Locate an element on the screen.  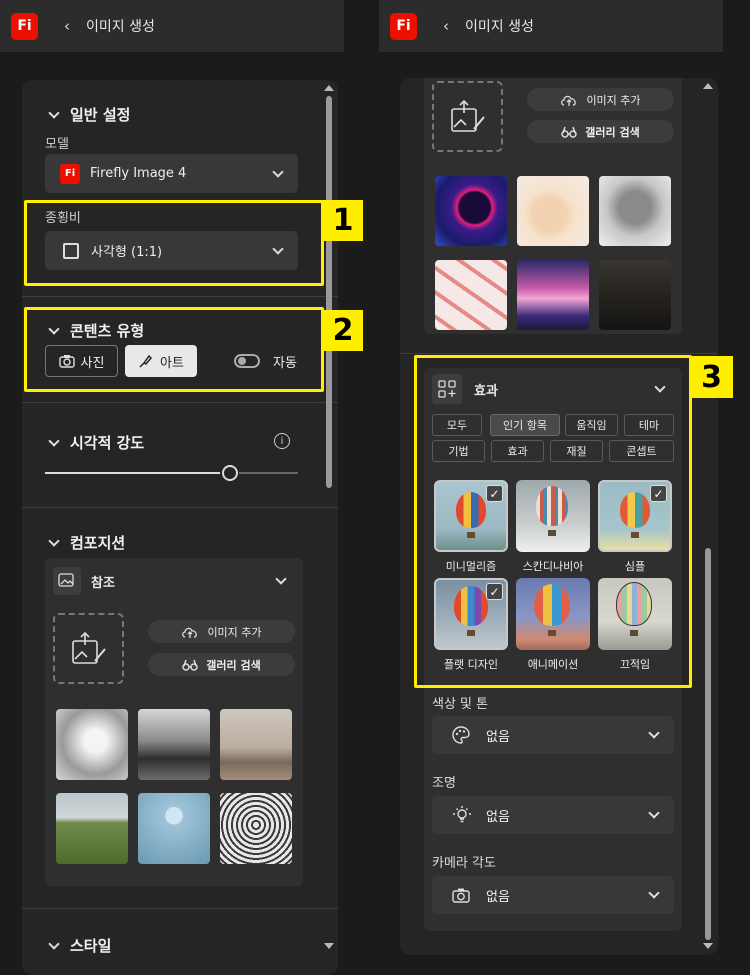
right-scrollbar-thumb is located at coordinates (708, 744).